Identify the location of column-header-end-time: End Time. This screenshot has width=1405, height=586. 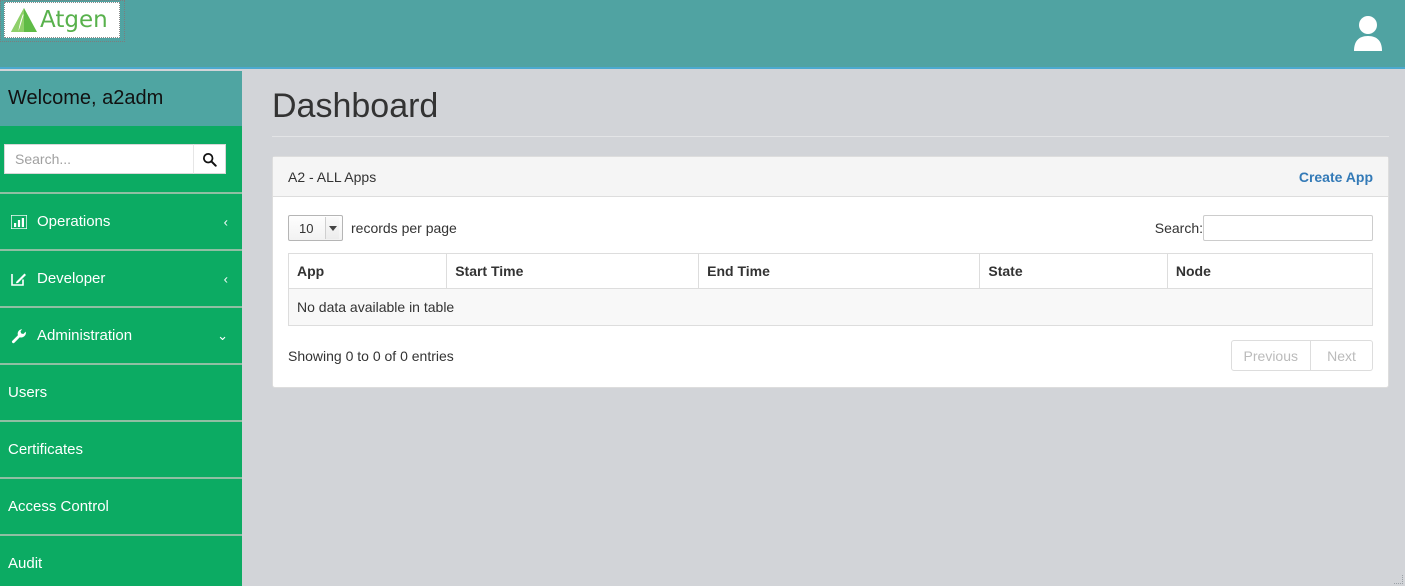
(839, 271).